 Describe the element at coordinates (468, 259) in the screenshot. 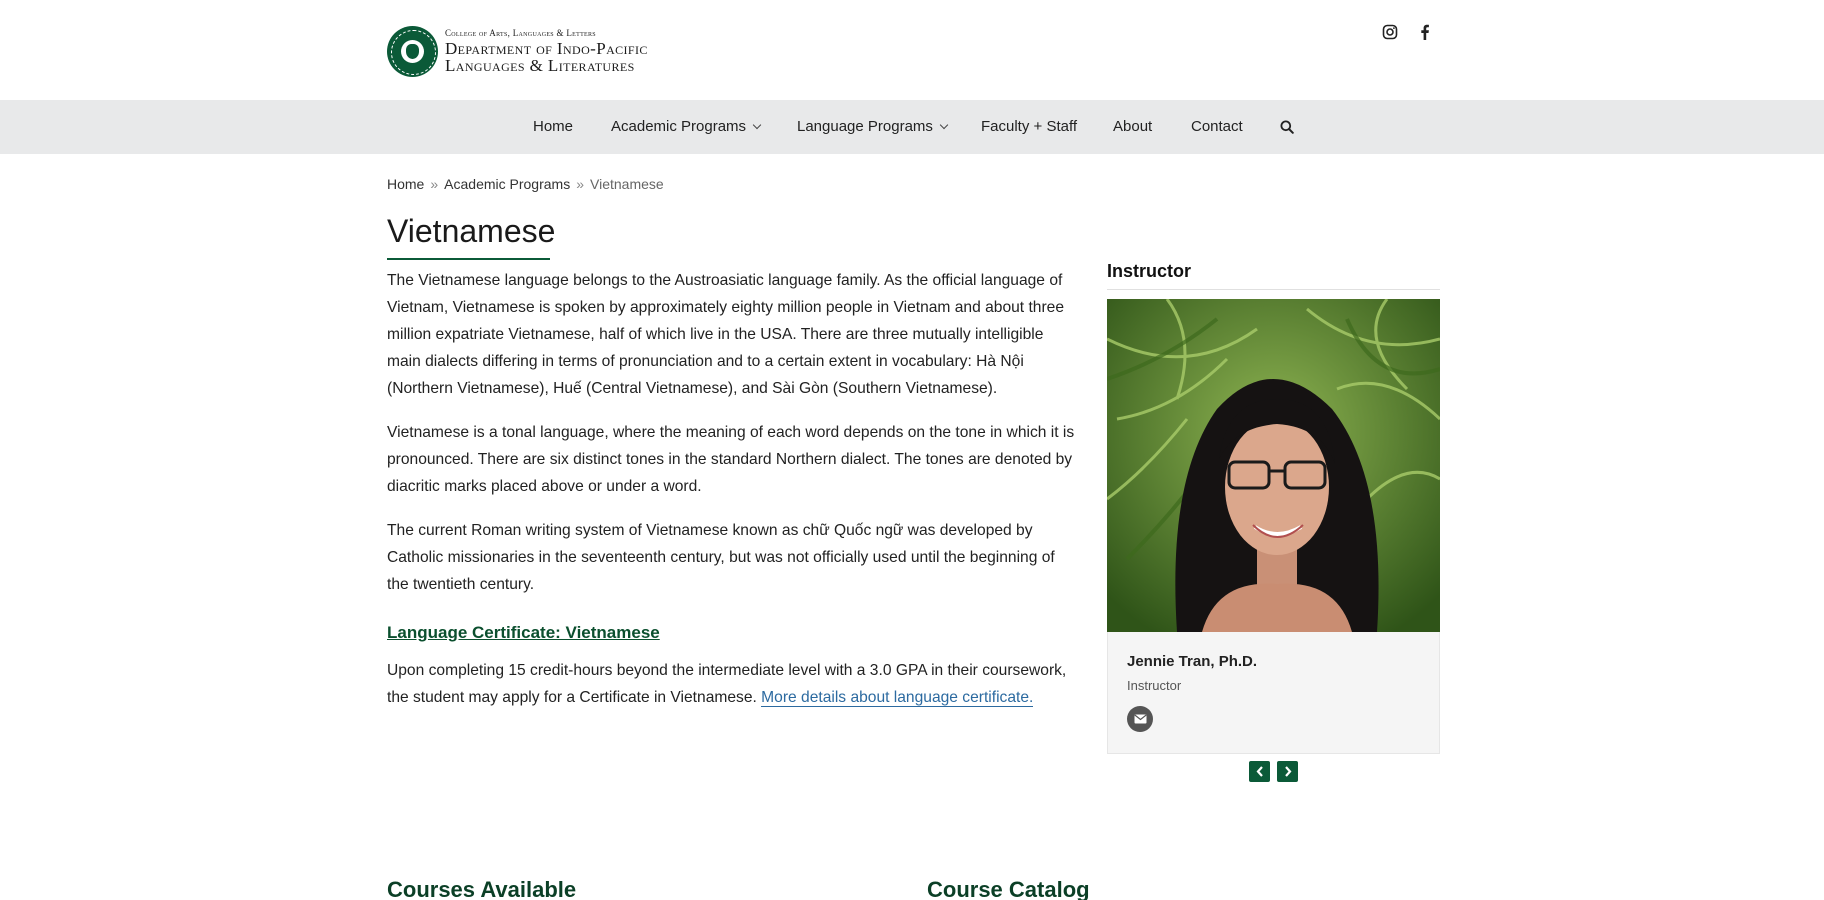

I see `title-underline` at that location.